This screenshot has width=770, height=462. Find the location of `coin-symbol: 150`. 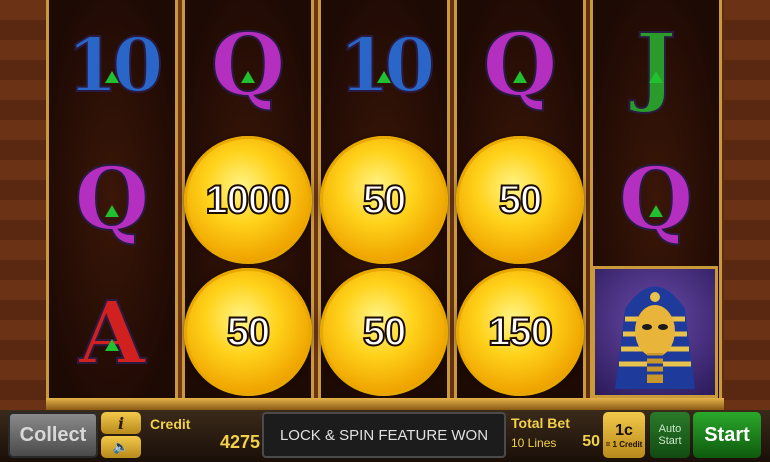

coin-symbol: 150 is located at coordinates (520, 332).